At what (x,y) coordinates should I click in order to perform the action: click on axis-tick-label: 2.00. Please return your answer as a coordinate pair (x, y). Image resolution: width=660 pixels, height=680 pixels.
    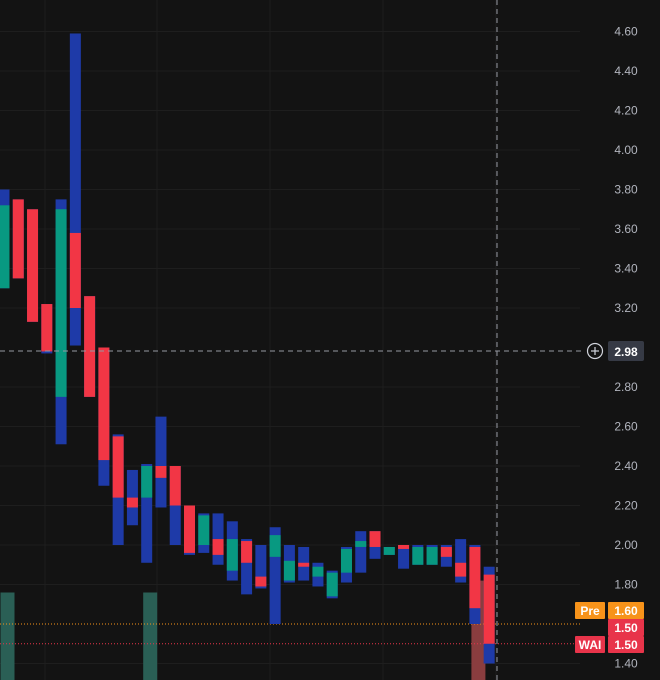
    Looking at the image, I should click on (626, 545).